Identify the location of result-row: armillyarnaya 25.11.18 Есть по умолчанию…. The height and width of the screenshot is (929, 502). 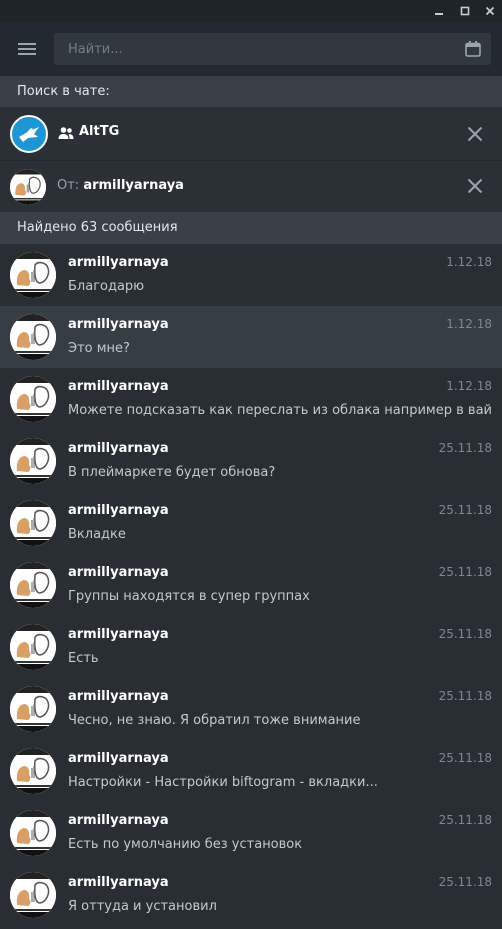
(251, 833).